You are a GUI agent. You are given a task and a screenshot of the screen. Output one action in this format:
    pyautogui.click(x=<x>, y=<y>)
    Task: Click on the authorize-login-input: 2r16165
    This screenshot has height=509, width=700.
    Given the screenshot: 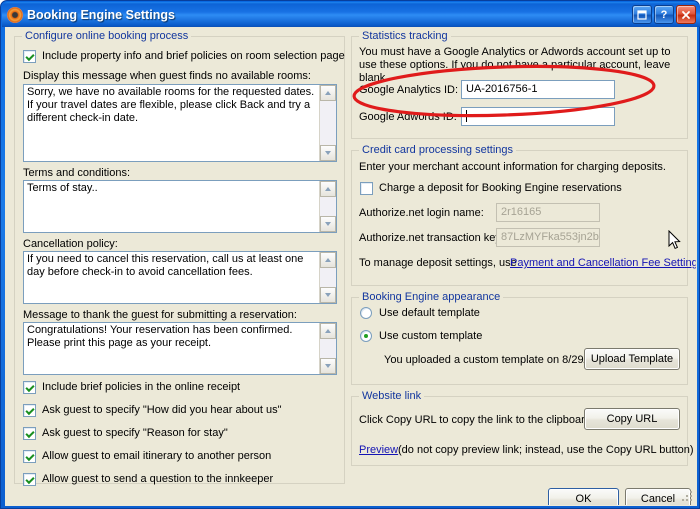 What is the action you would take?
    pyautogui.click(x=548, y=212)
    